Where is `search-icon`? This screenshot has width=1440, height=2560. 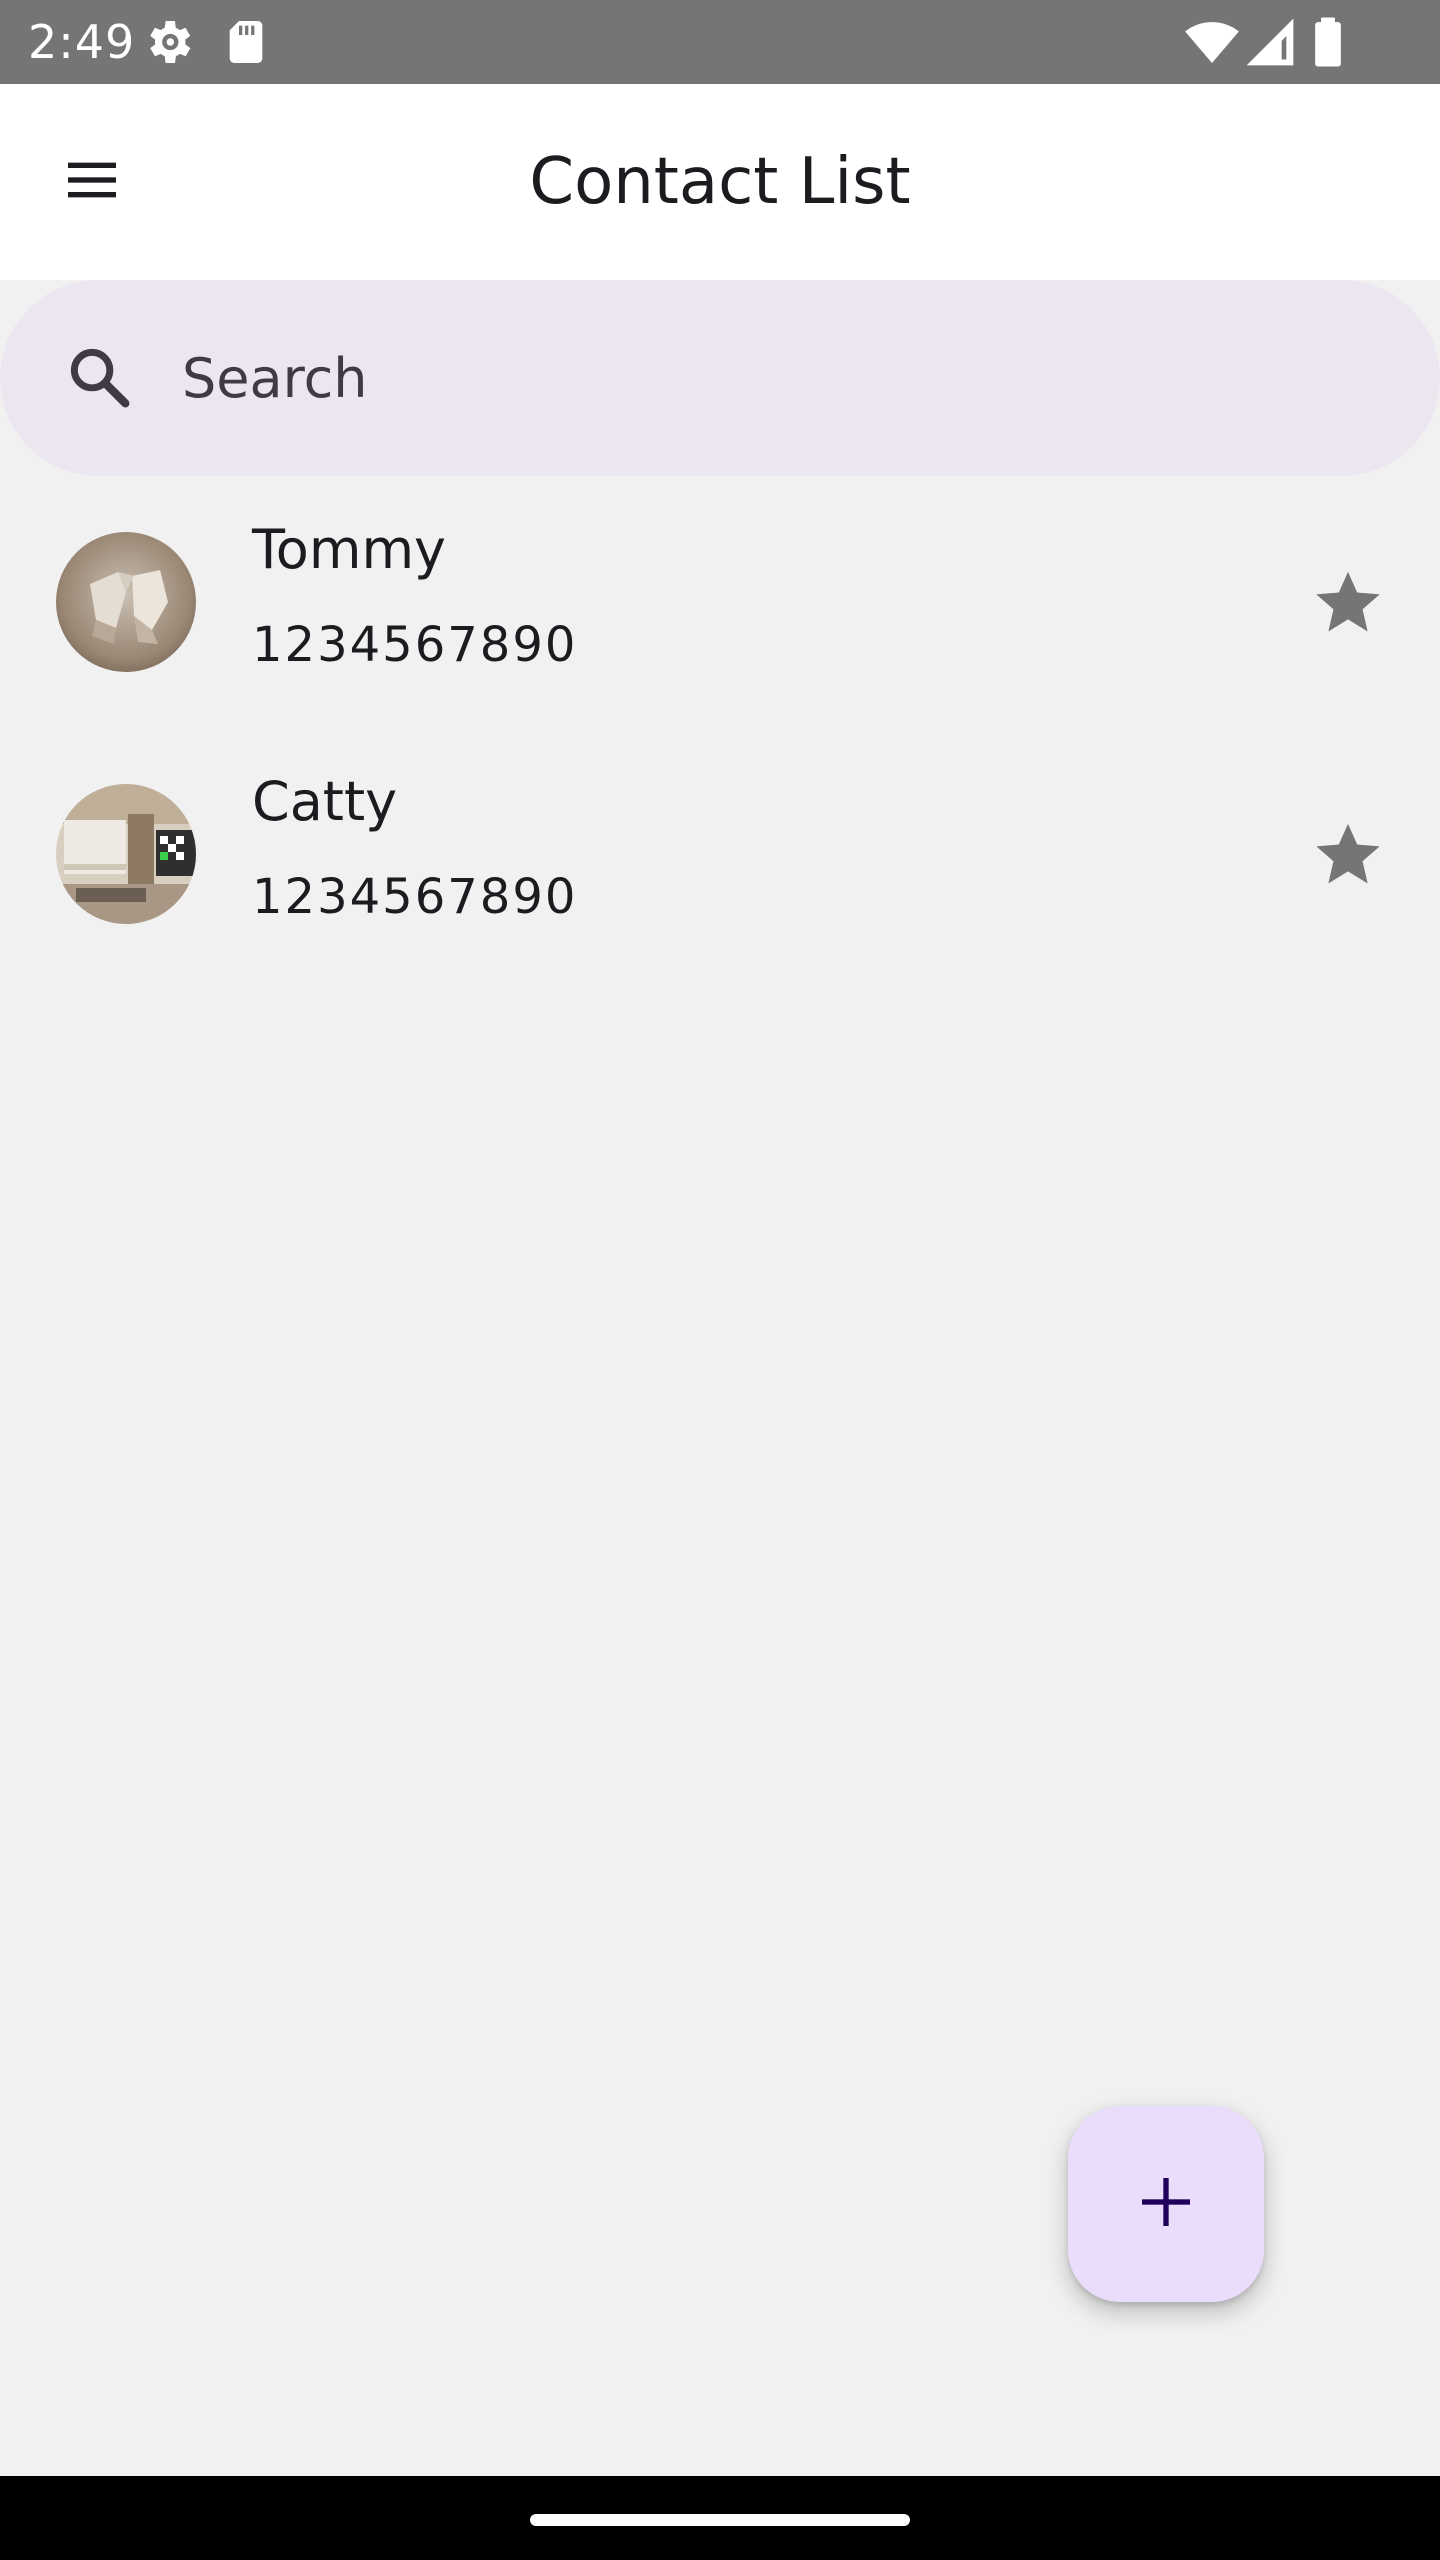 search-icon is located at coordinates (100, 378).